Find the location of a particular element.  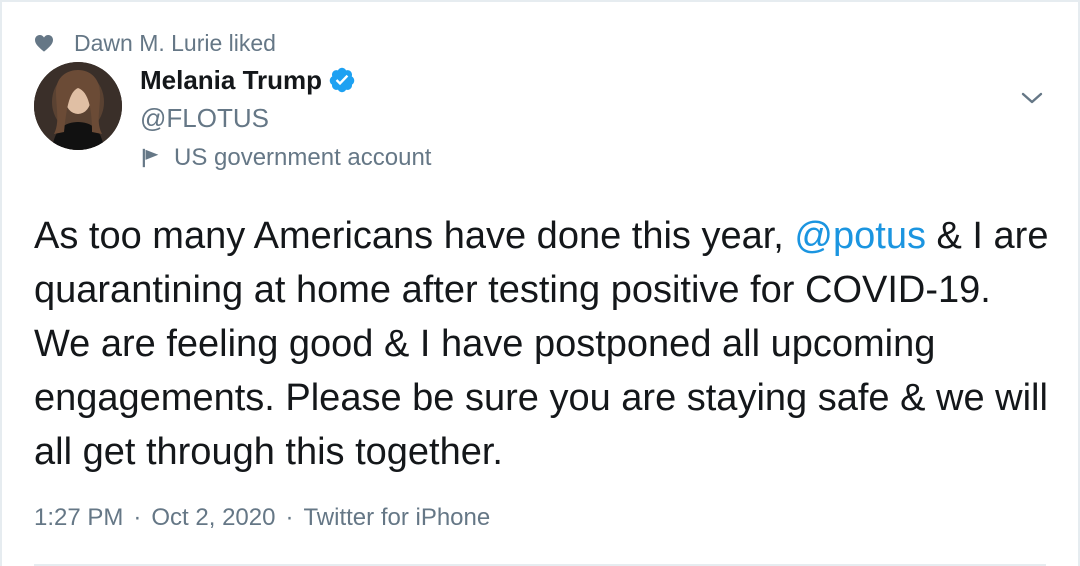

display-name: Melania Trump is located at coordinates (231, 80).